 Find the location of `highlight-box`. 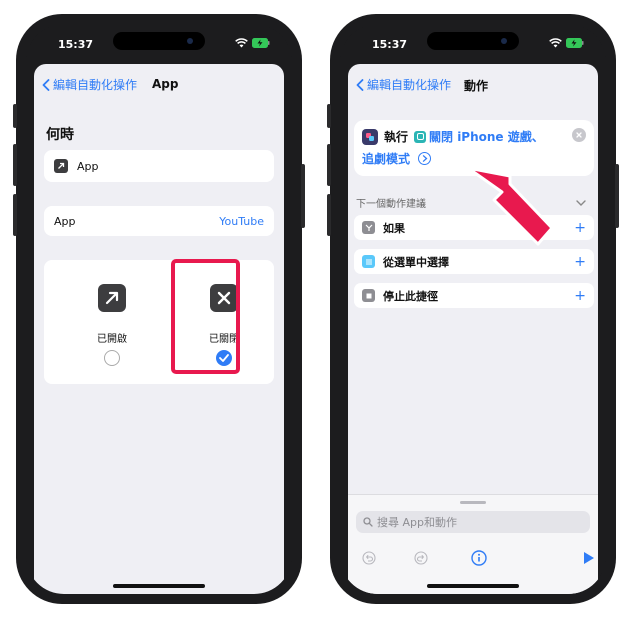

highlight-box is located at coordinates (205, 316).